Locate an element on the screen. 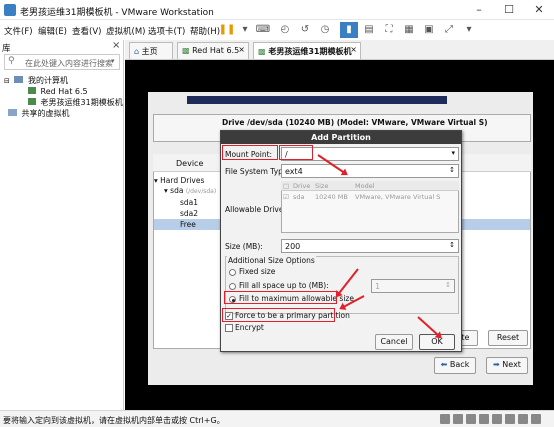 Image resolution: width=554 pixels, height=427 pixels. menu-view: 查看(V) is located at coordinates (86, 31).